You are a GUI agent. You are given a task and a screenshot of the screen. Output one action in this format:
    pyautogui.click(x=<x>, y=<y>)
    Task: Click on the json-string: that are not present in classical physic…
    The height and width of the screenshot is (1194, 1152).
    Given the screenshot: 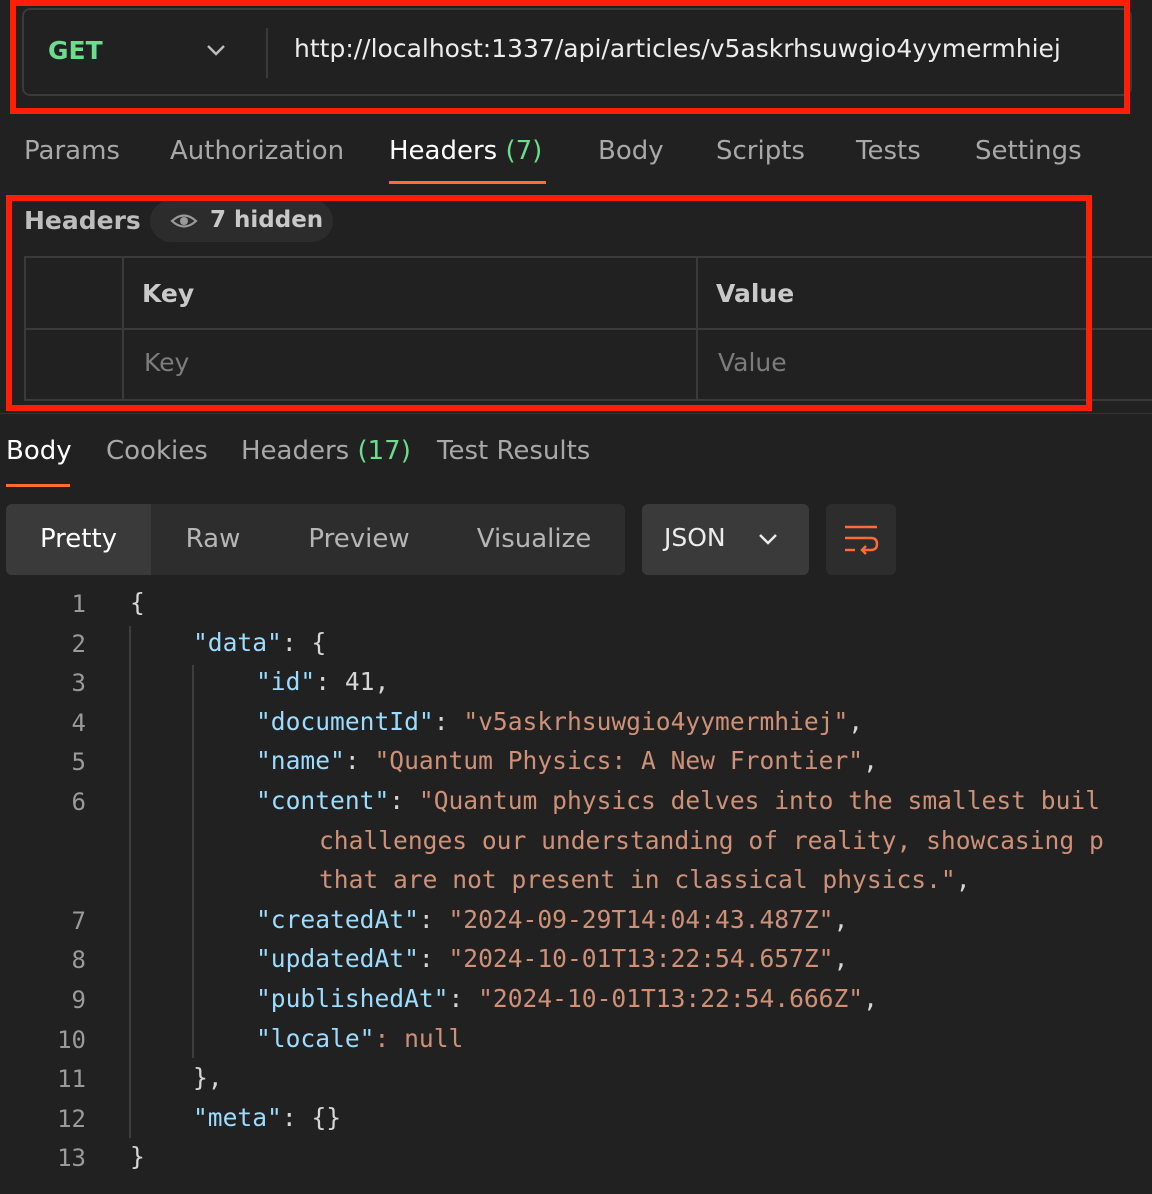 What is the action you would take?
    pyautogui.click(x=637, y=879)
    